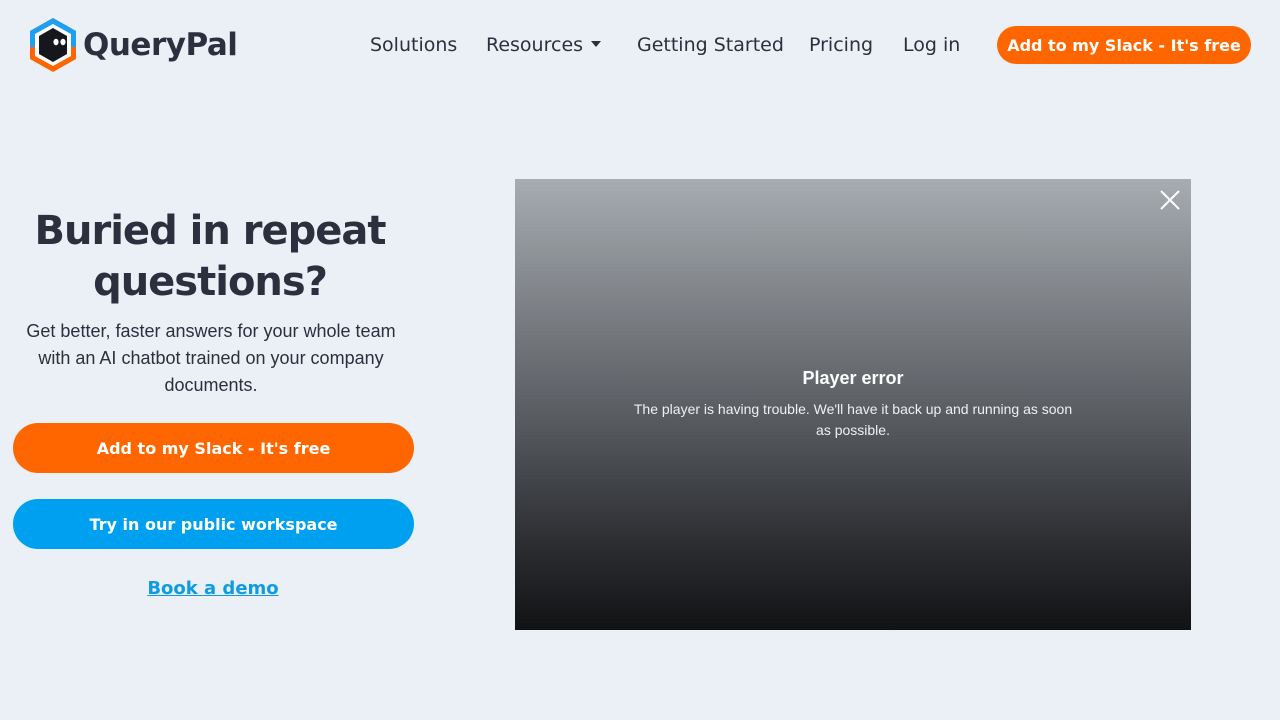  What do you see at coordinates (213, 448) in the screenshot?
I see `add-to-slack-button: Add to my Slack - It's free` at bounding box center [213, 448].